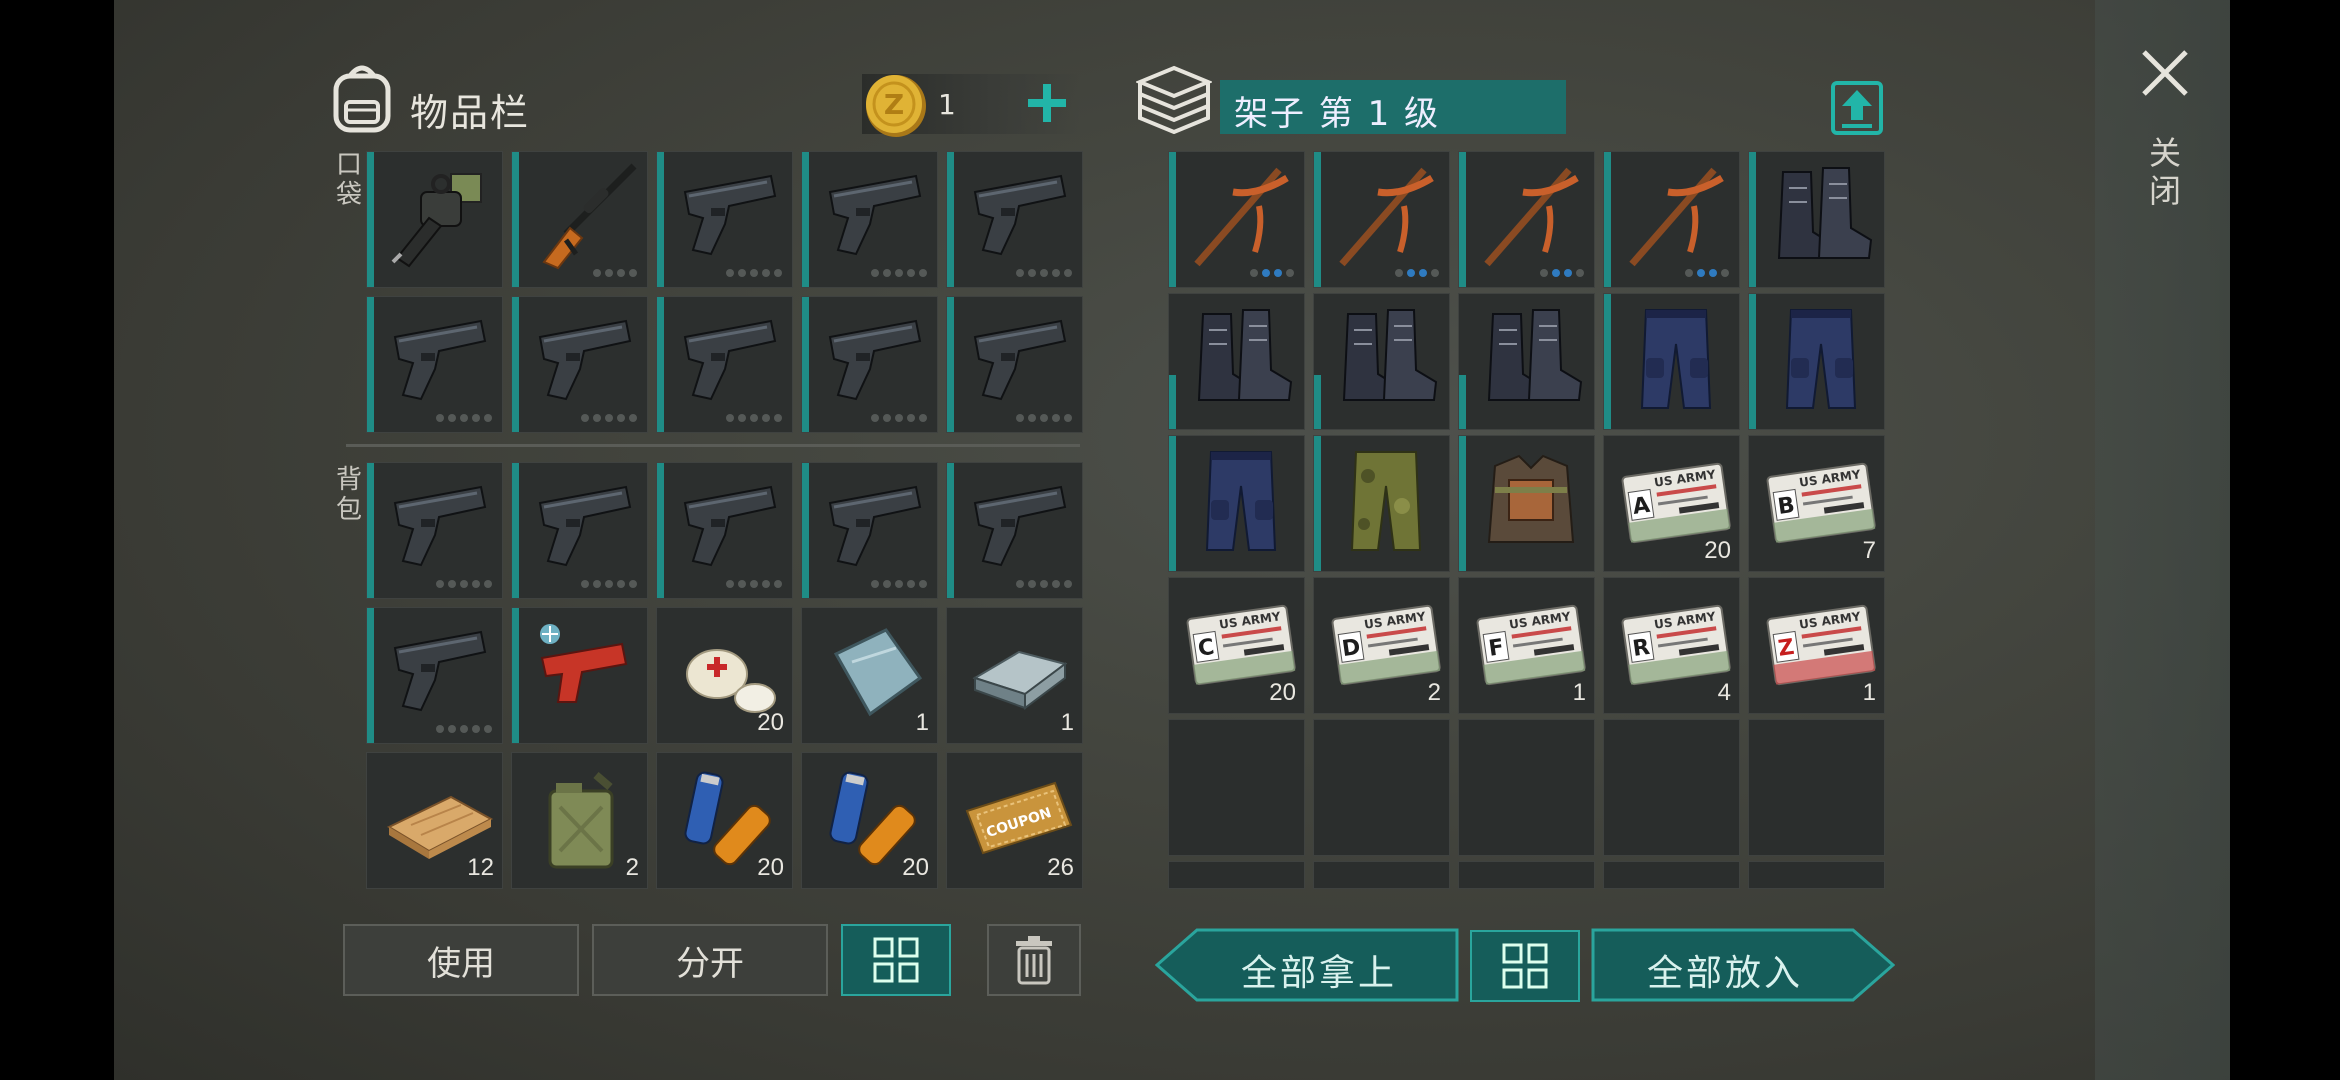 The height and width of the screenshot is (1080, 2340). I want to click on item-slot-wood-plank: 12, so click(434, 820).